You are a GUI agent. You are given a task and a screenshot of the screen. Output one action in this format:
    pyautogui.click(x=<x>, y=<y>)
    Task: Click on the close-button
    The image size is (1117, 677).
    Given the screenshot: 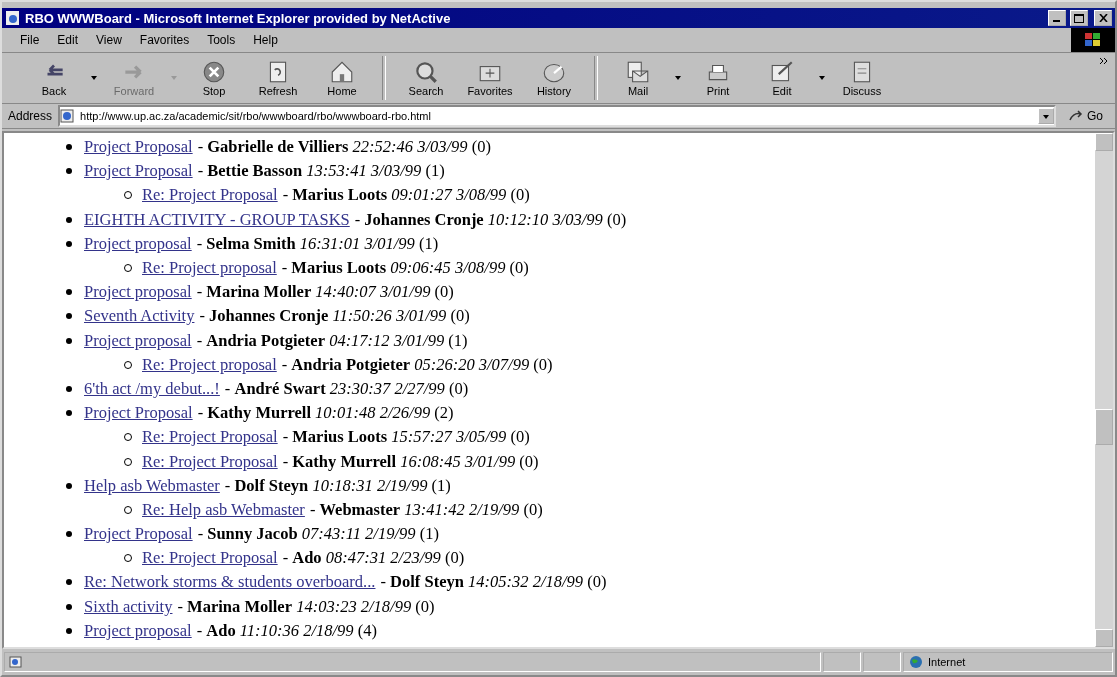 What is the action you would take?
    pyautogui.click(x=1103, y=18)
    